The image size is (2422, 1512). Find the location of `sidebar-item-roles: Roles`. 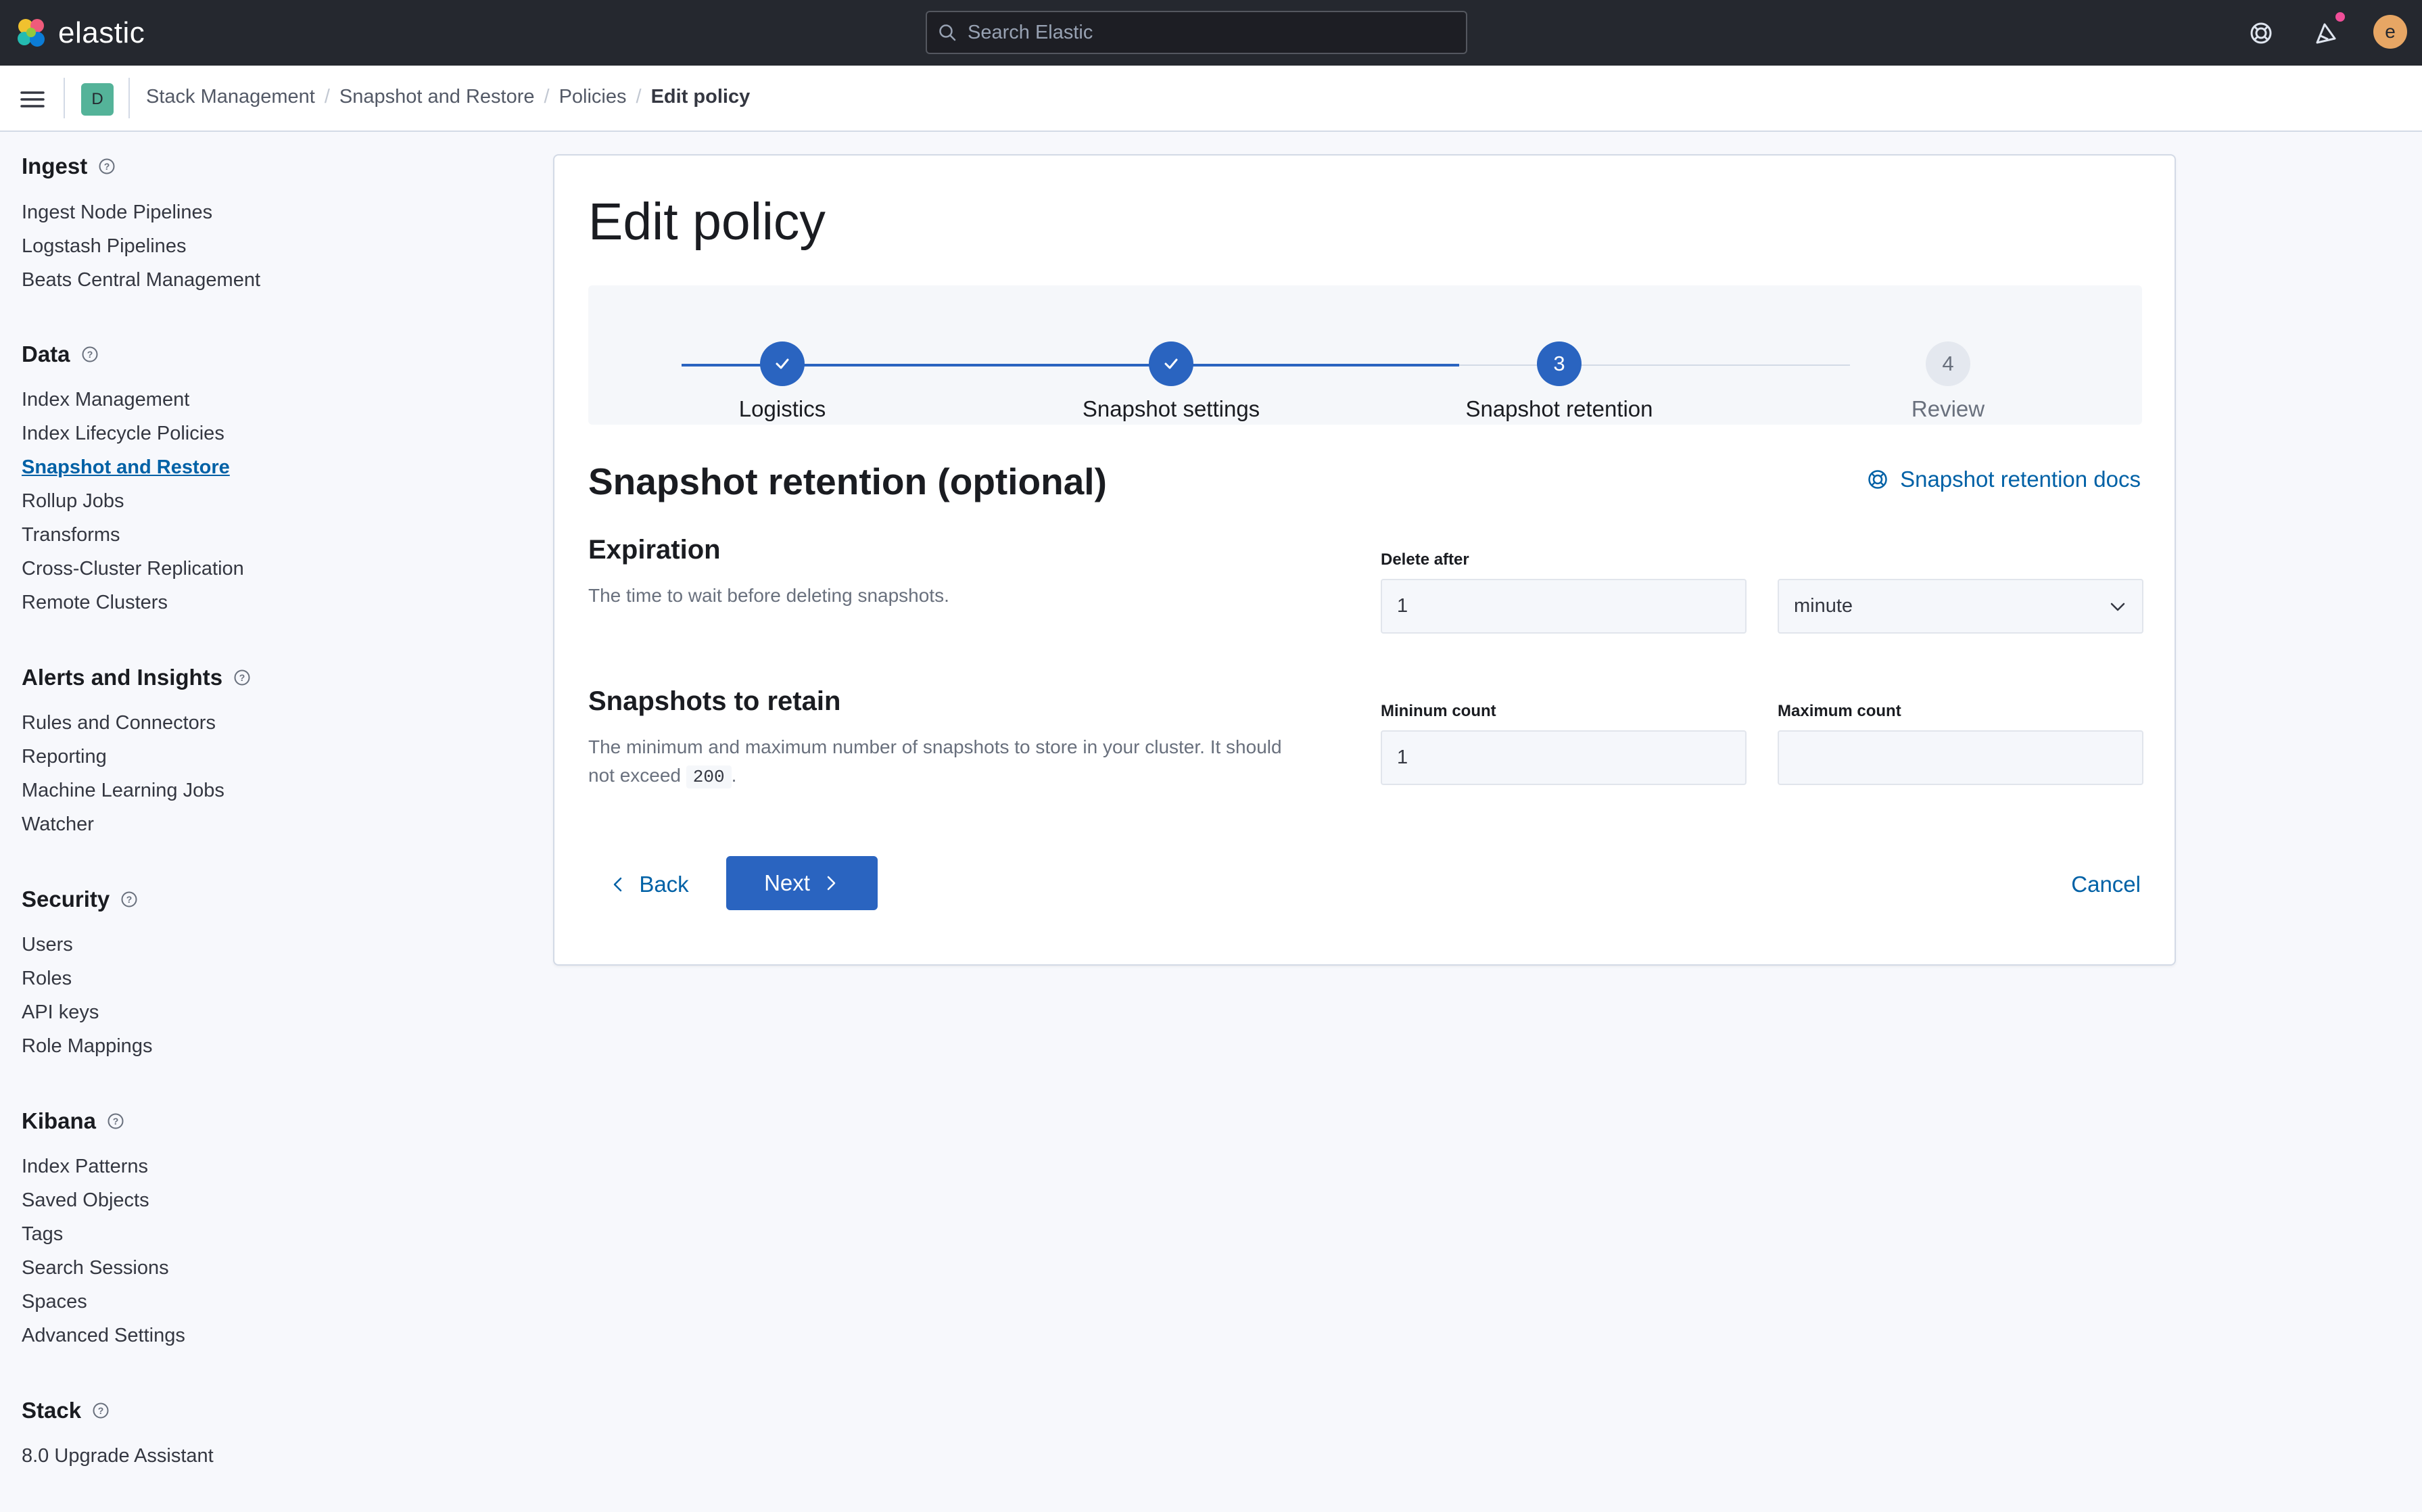

sidebar-item-roles: Roles is located at coordinates (47, 979).